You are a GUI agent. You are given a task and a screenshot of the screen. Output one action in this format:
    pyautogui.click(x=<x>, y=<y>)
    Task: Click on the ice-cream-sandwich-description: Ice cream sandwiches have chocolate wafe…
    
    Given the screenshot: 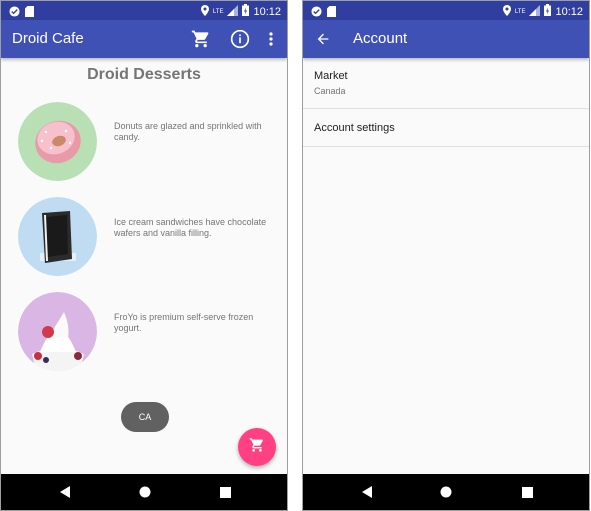 What is the action you would take?
    pyautogui.click(x=190, y=227)
    